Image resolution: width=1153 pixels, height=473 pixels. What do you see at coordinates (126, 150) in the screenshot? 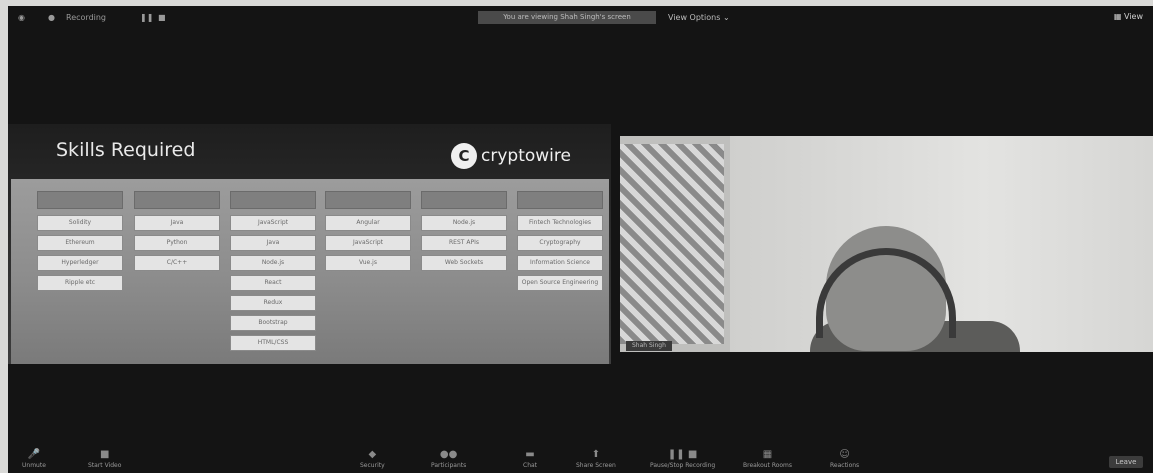
I see `slide-title: Skills Required` at bounding box center [126, 150].